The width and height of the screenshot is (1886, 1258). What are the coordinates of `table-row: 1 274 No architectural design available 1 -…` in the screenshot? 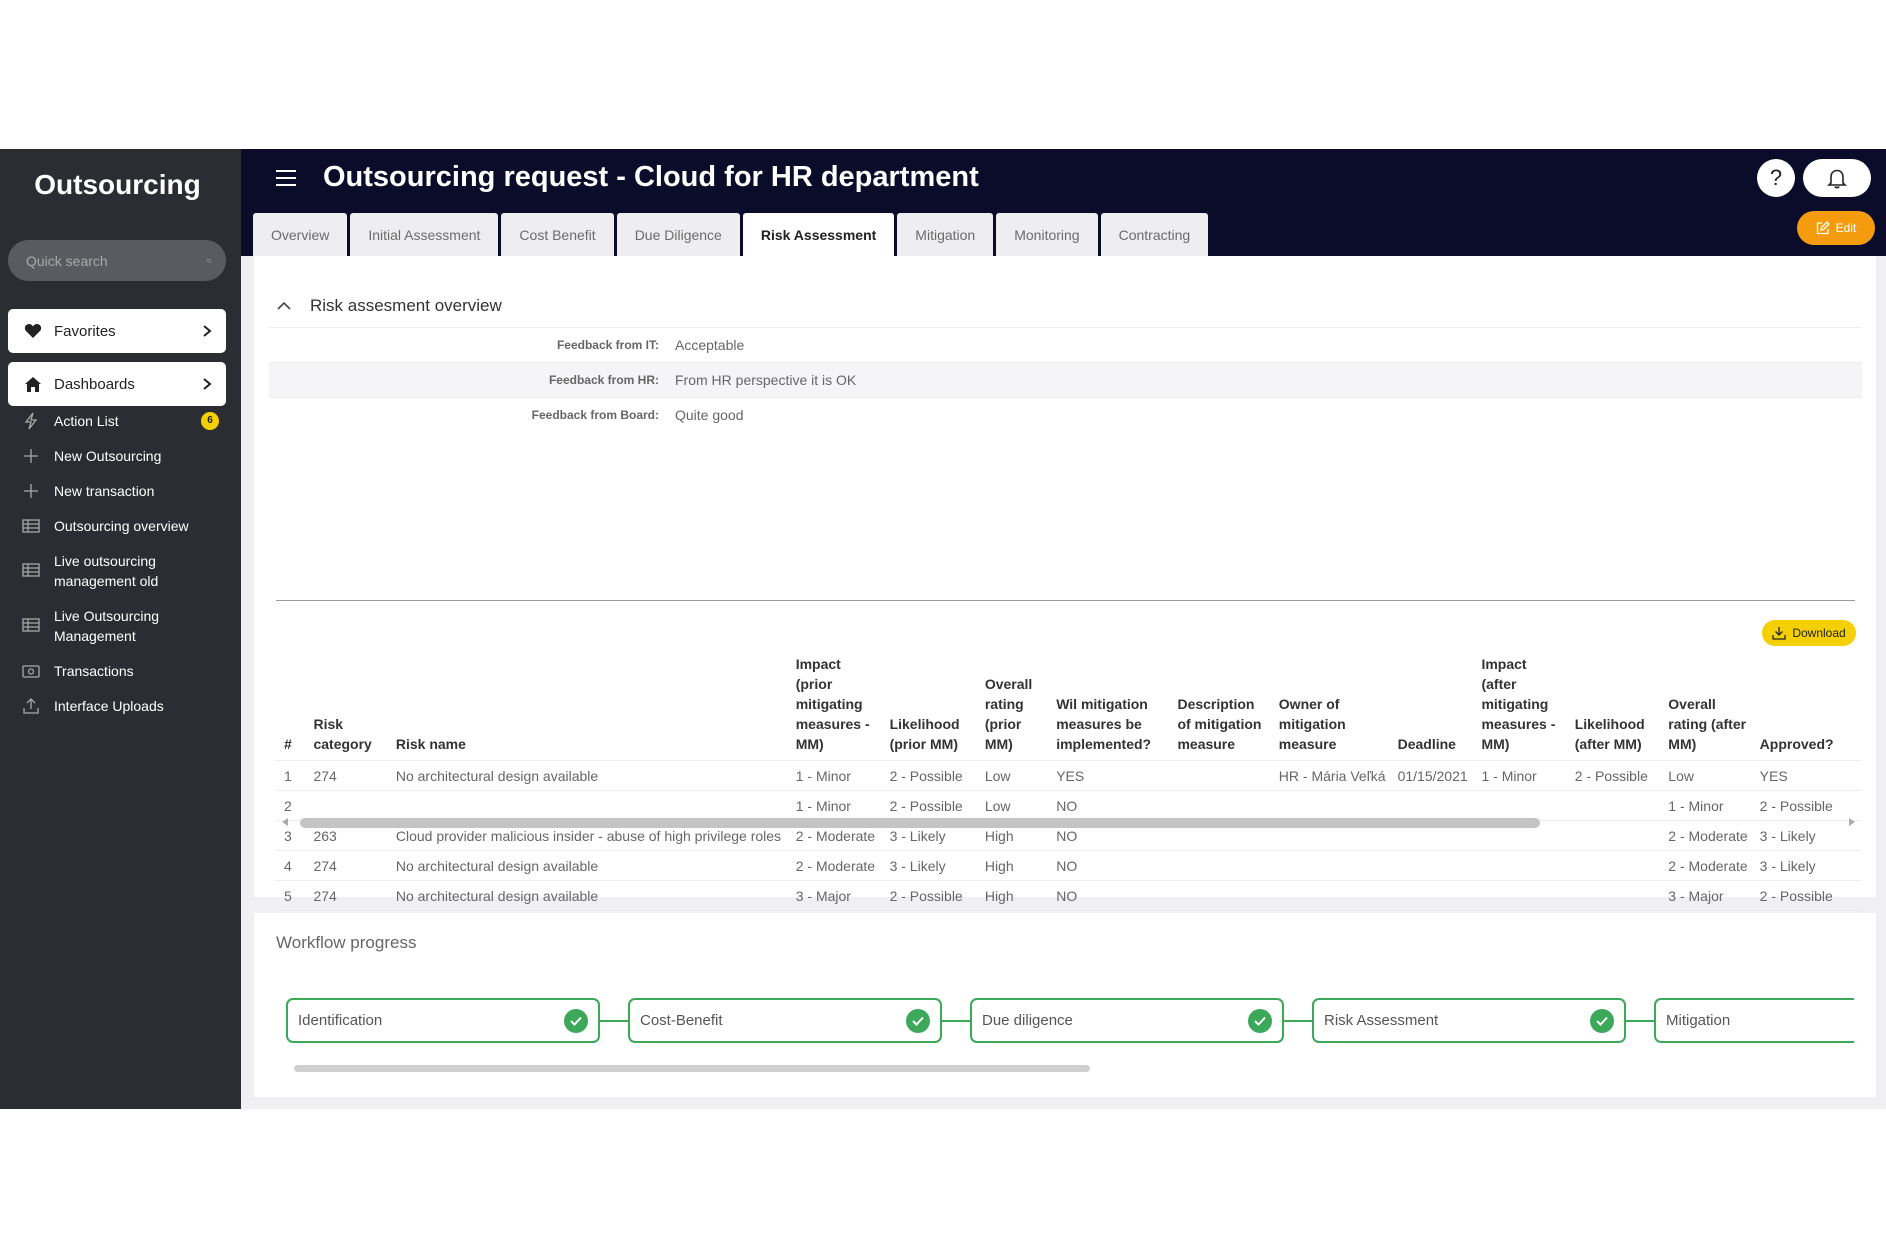 It's located at (1068, 775).